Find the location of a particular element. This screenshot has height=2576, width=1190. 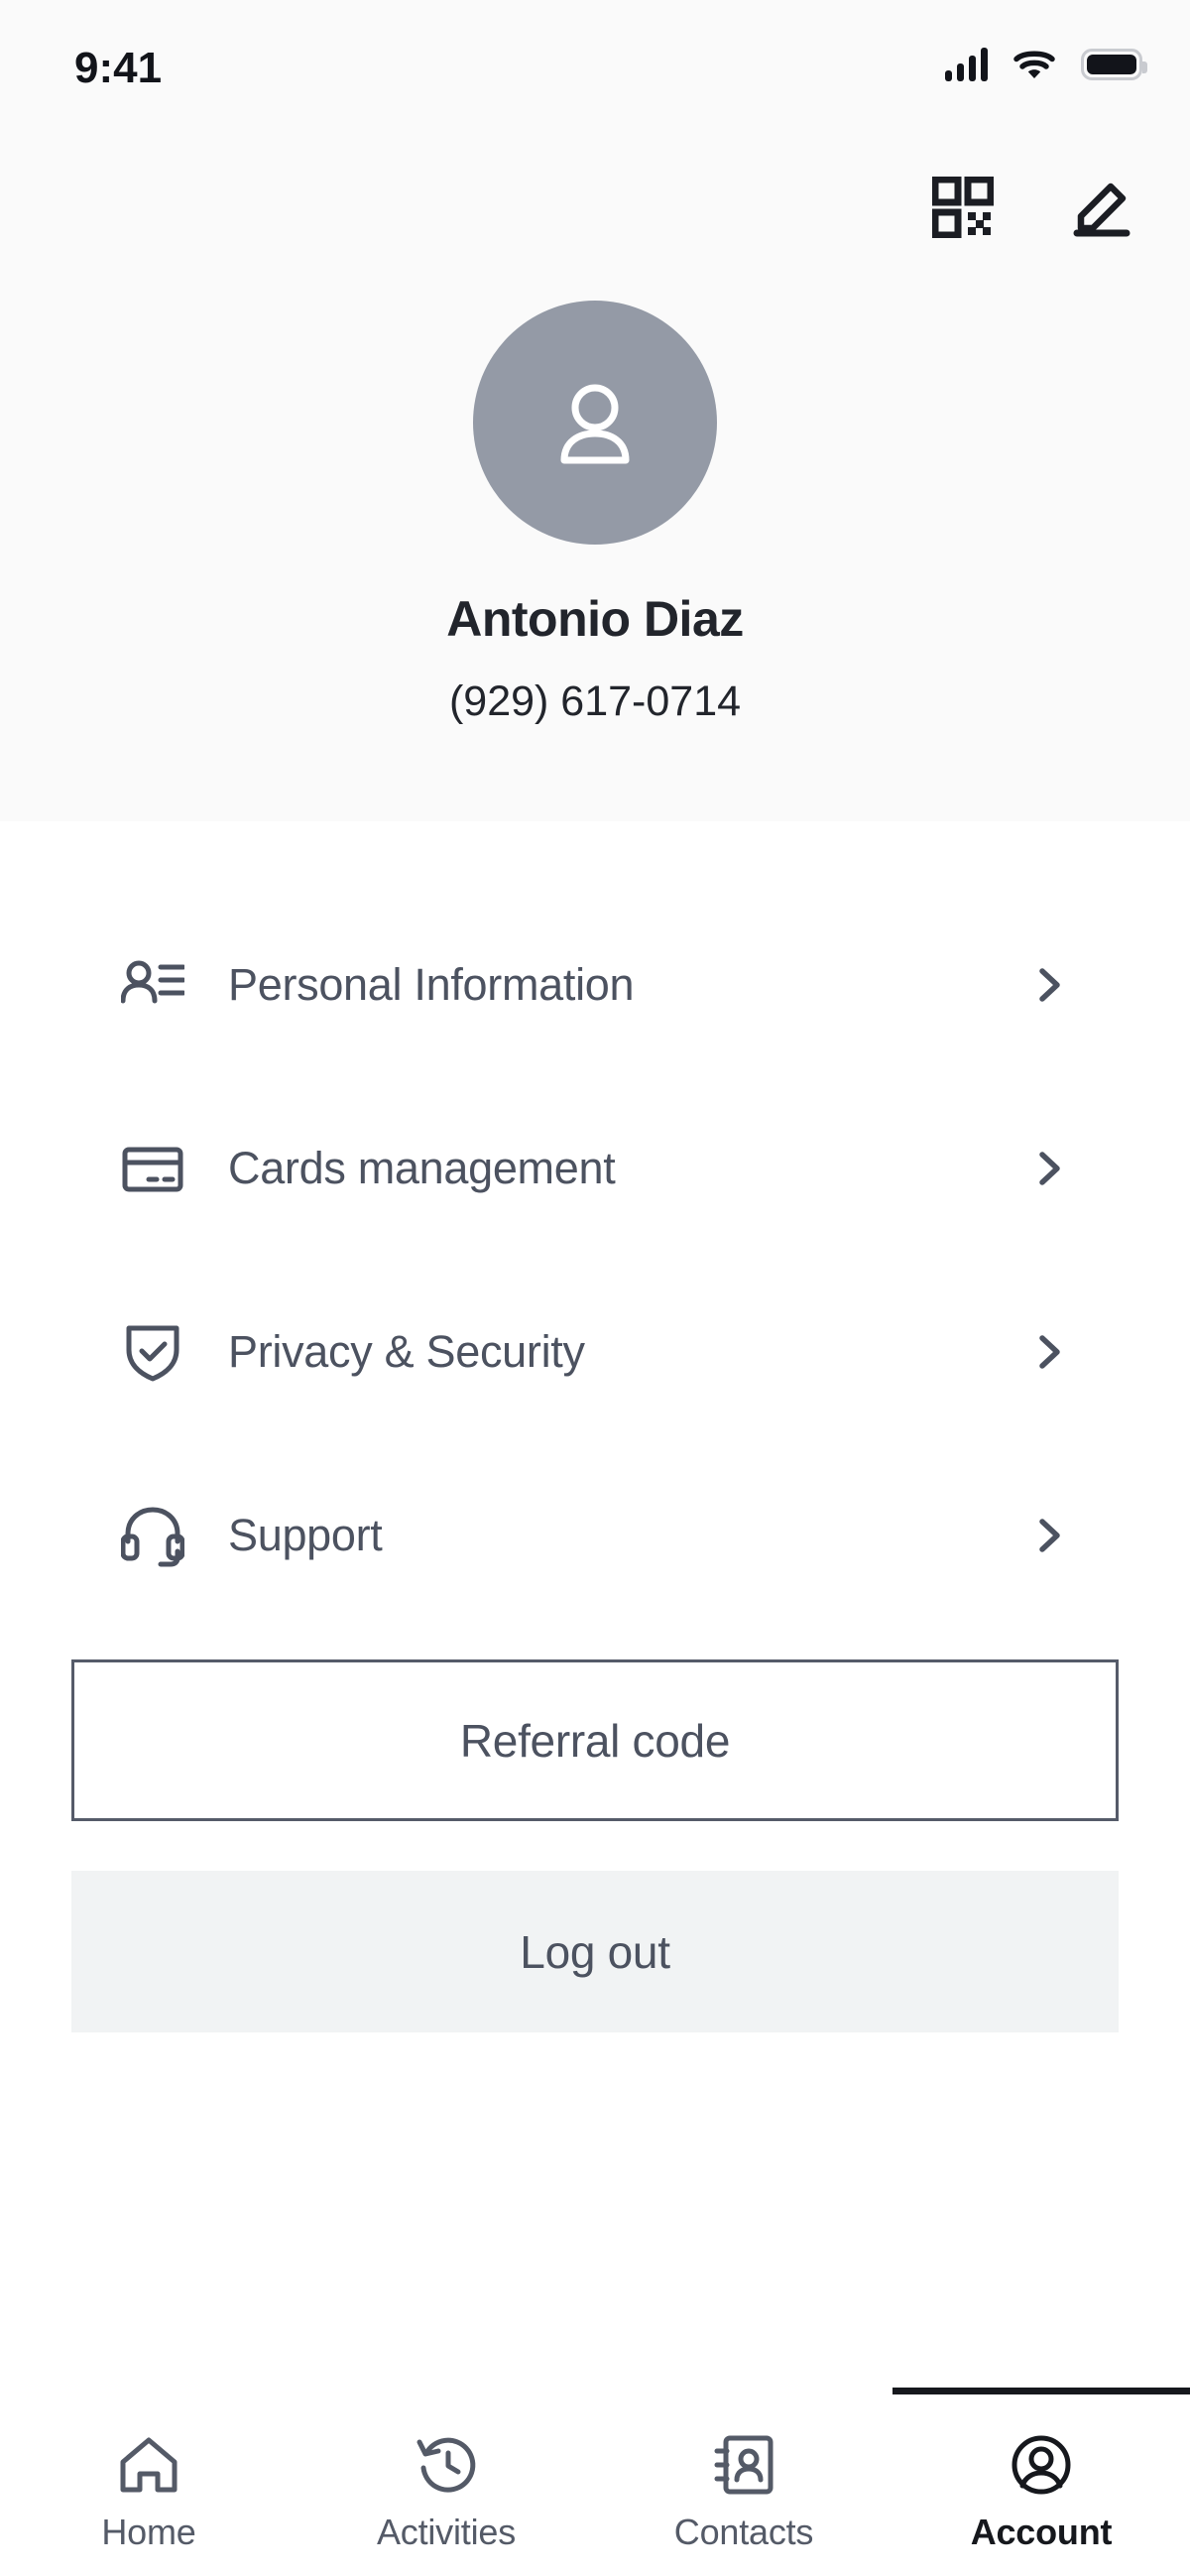

battery-full-icon is located at coordinates (1114, 64).